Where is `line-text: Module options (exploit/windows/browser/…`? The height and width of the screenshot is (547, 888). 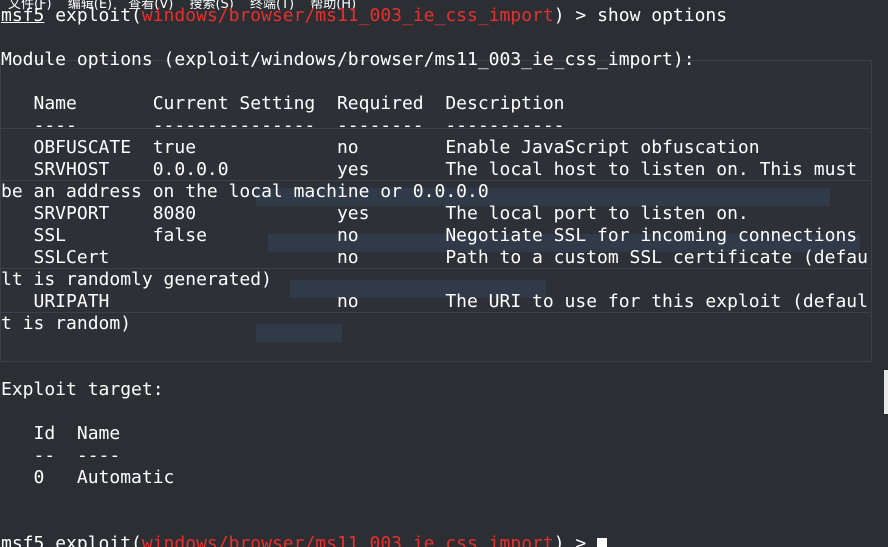
line-text: Module options (exploit/windows/browser/… is located at coordinates (348, 59).